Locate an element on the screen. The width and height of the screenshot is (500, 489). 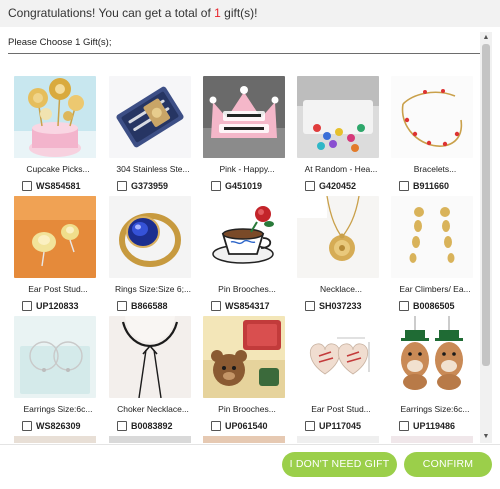
gift-select-row: UP119486 is located at coordinates (427, 424).